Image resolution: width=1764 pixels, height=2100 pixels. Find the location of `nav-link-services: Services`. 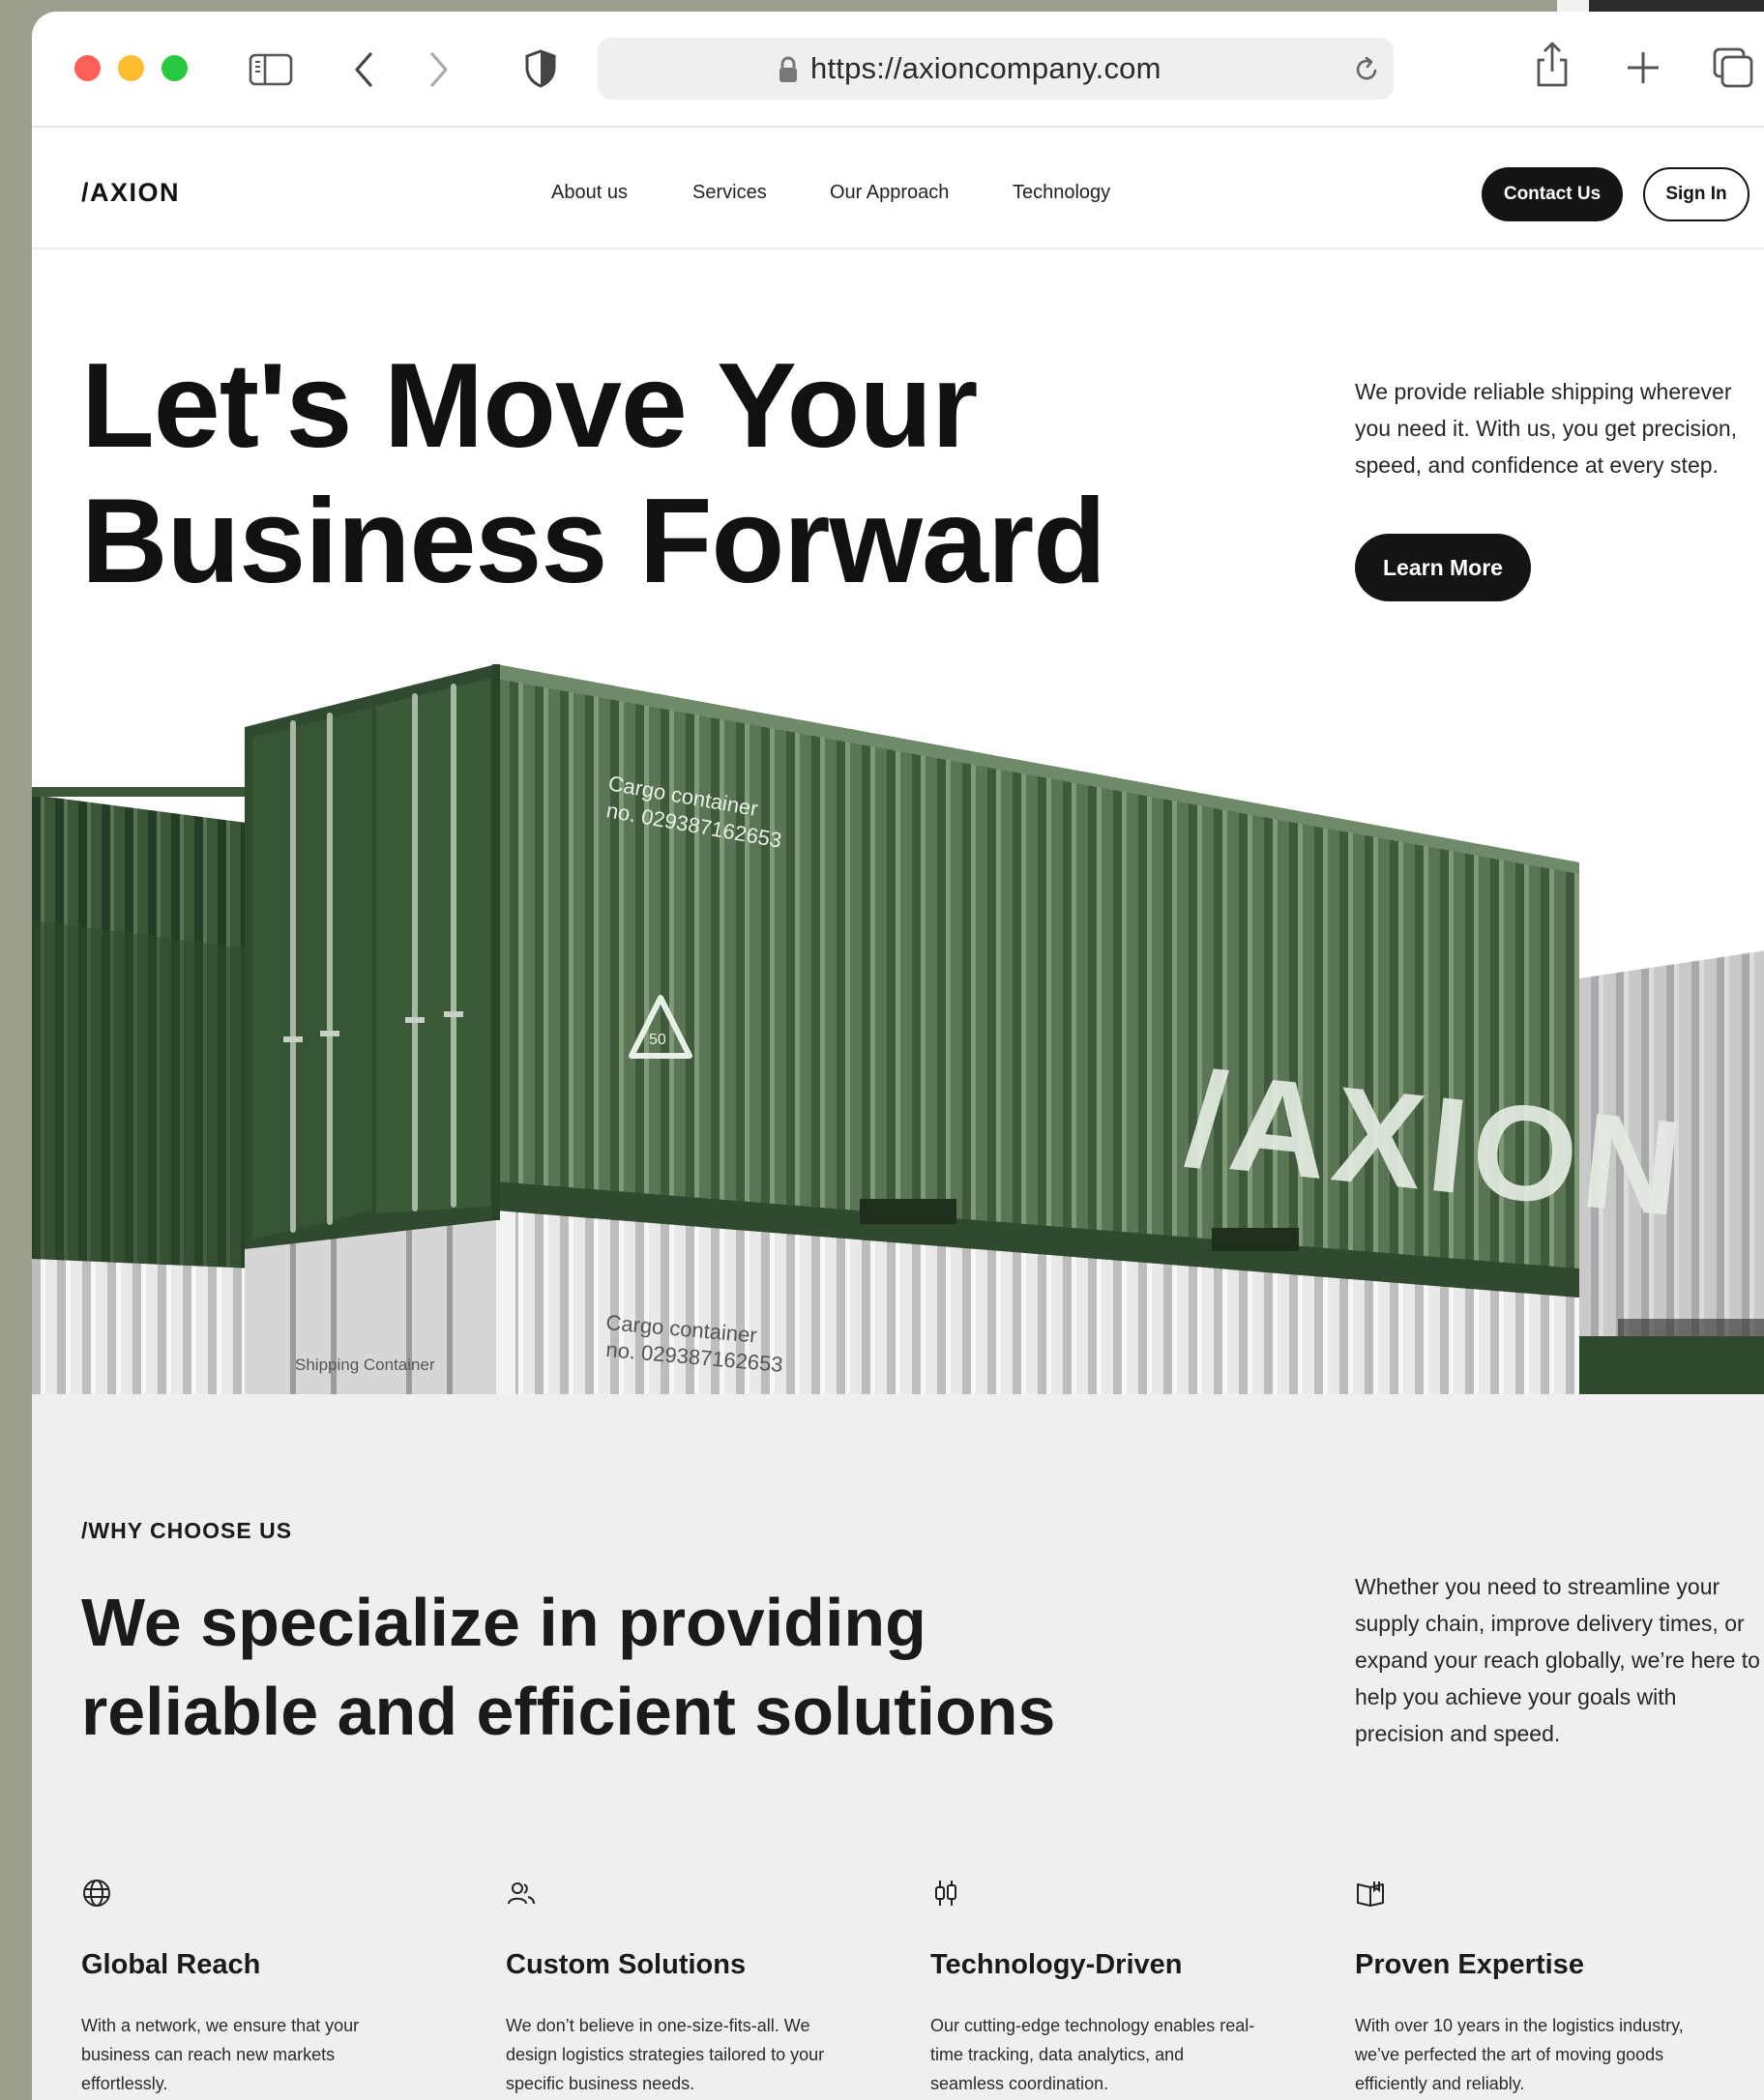

nav-link-services: Services is located at coordinates (729, 193).